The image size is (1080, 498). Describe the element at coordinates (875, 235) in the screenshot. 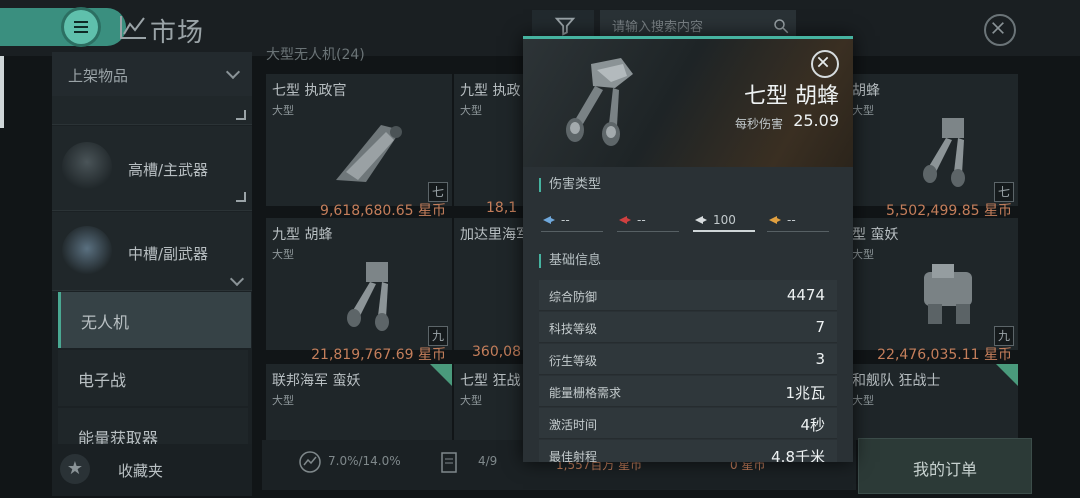

I see `item-name: 型 蛮妖` at that location.